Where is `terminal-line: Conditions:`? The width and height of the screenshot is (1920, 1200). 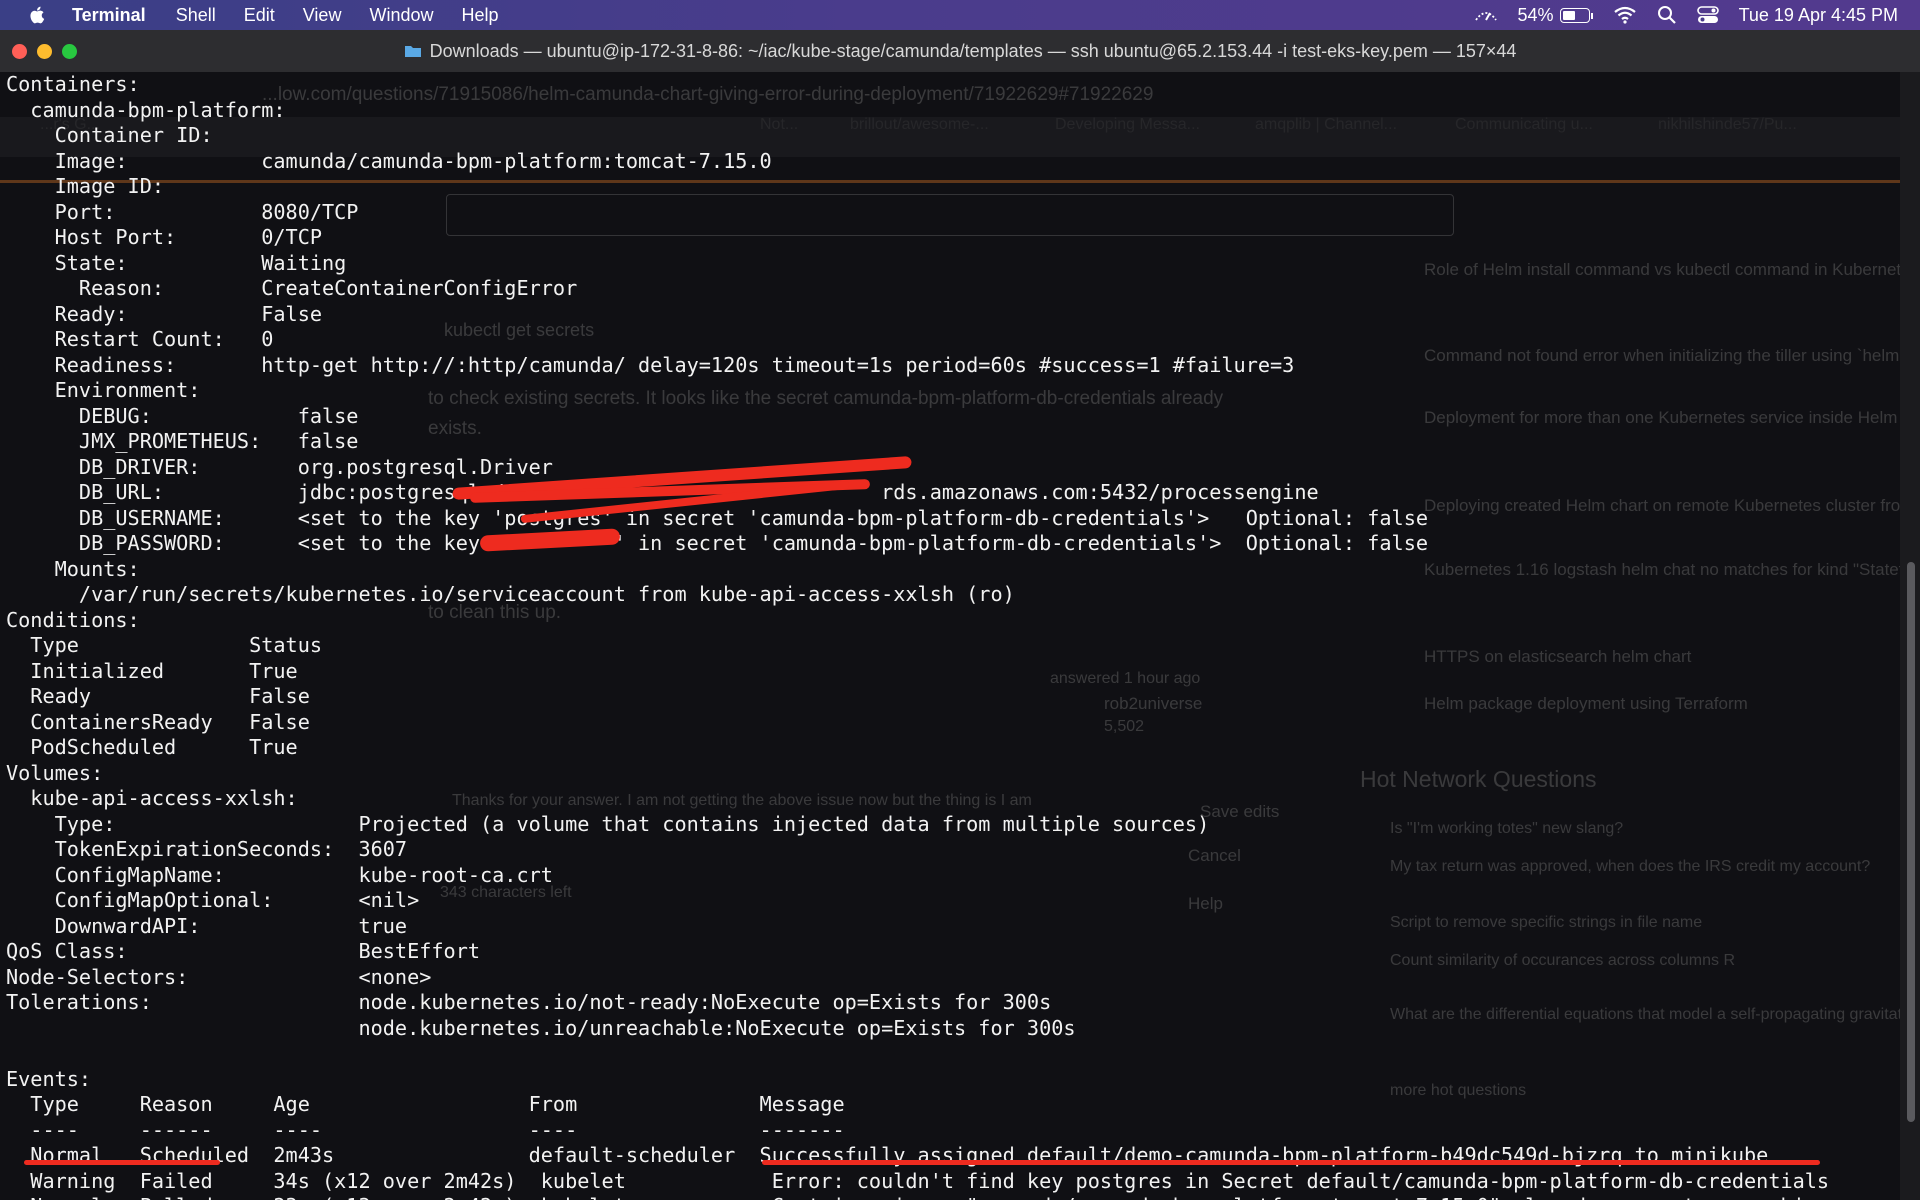 terminal-line: Conditions: is located at coordinates (73, 619).